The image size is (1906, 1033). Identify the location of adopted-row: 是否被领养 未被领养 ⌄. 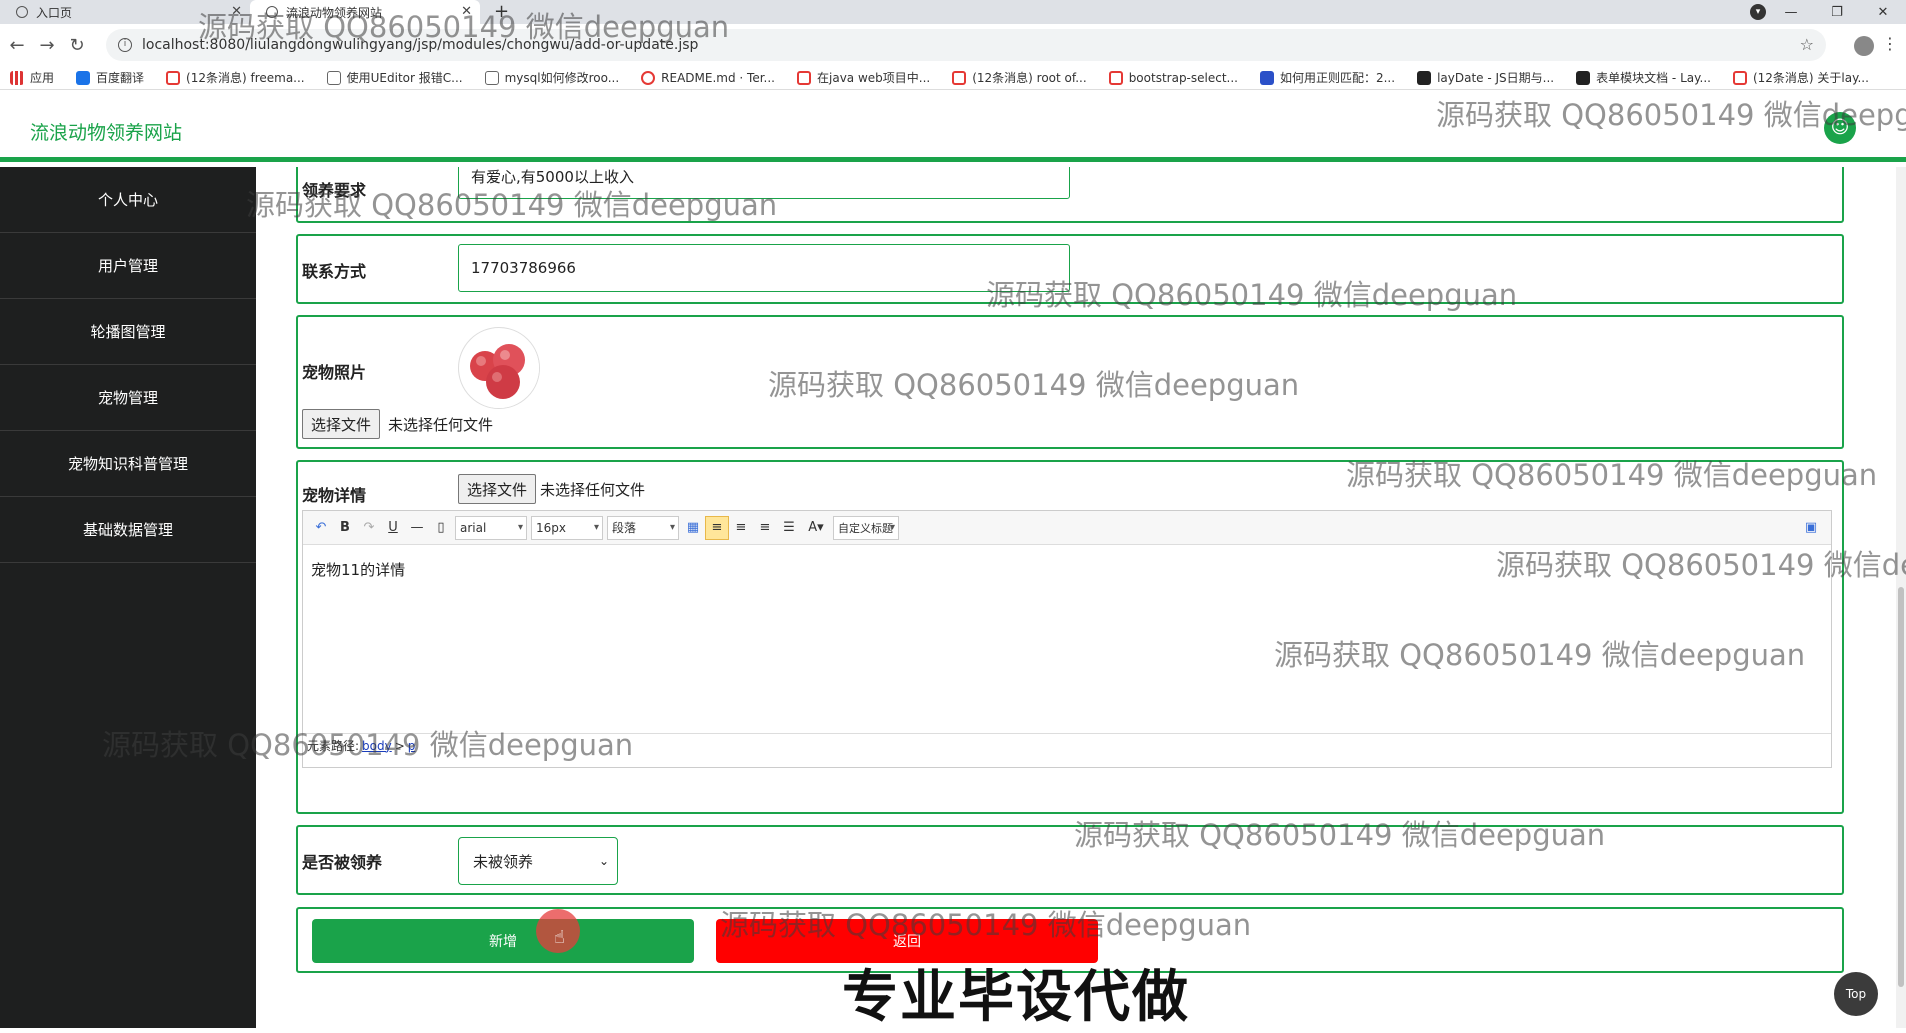
(1070, 860).